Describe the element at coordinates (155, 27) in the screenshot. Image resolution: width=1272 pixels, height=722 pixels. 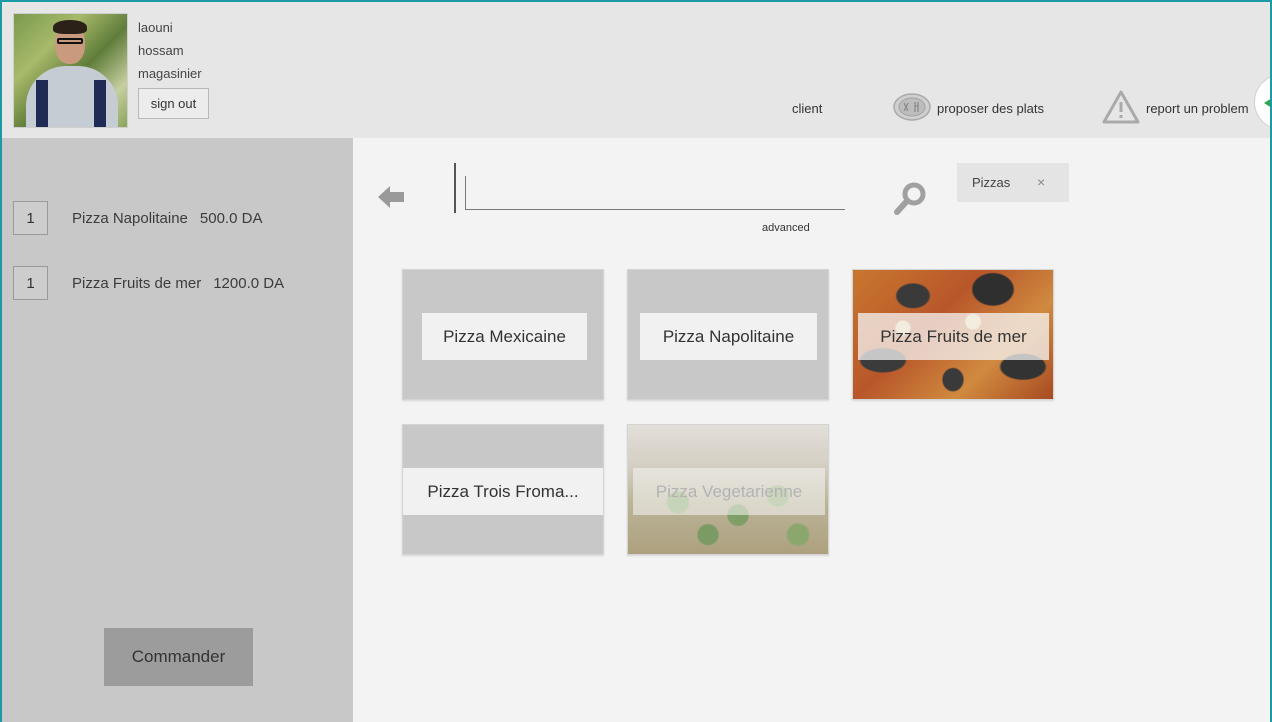
I see `user-last-name: laouni` at that location.